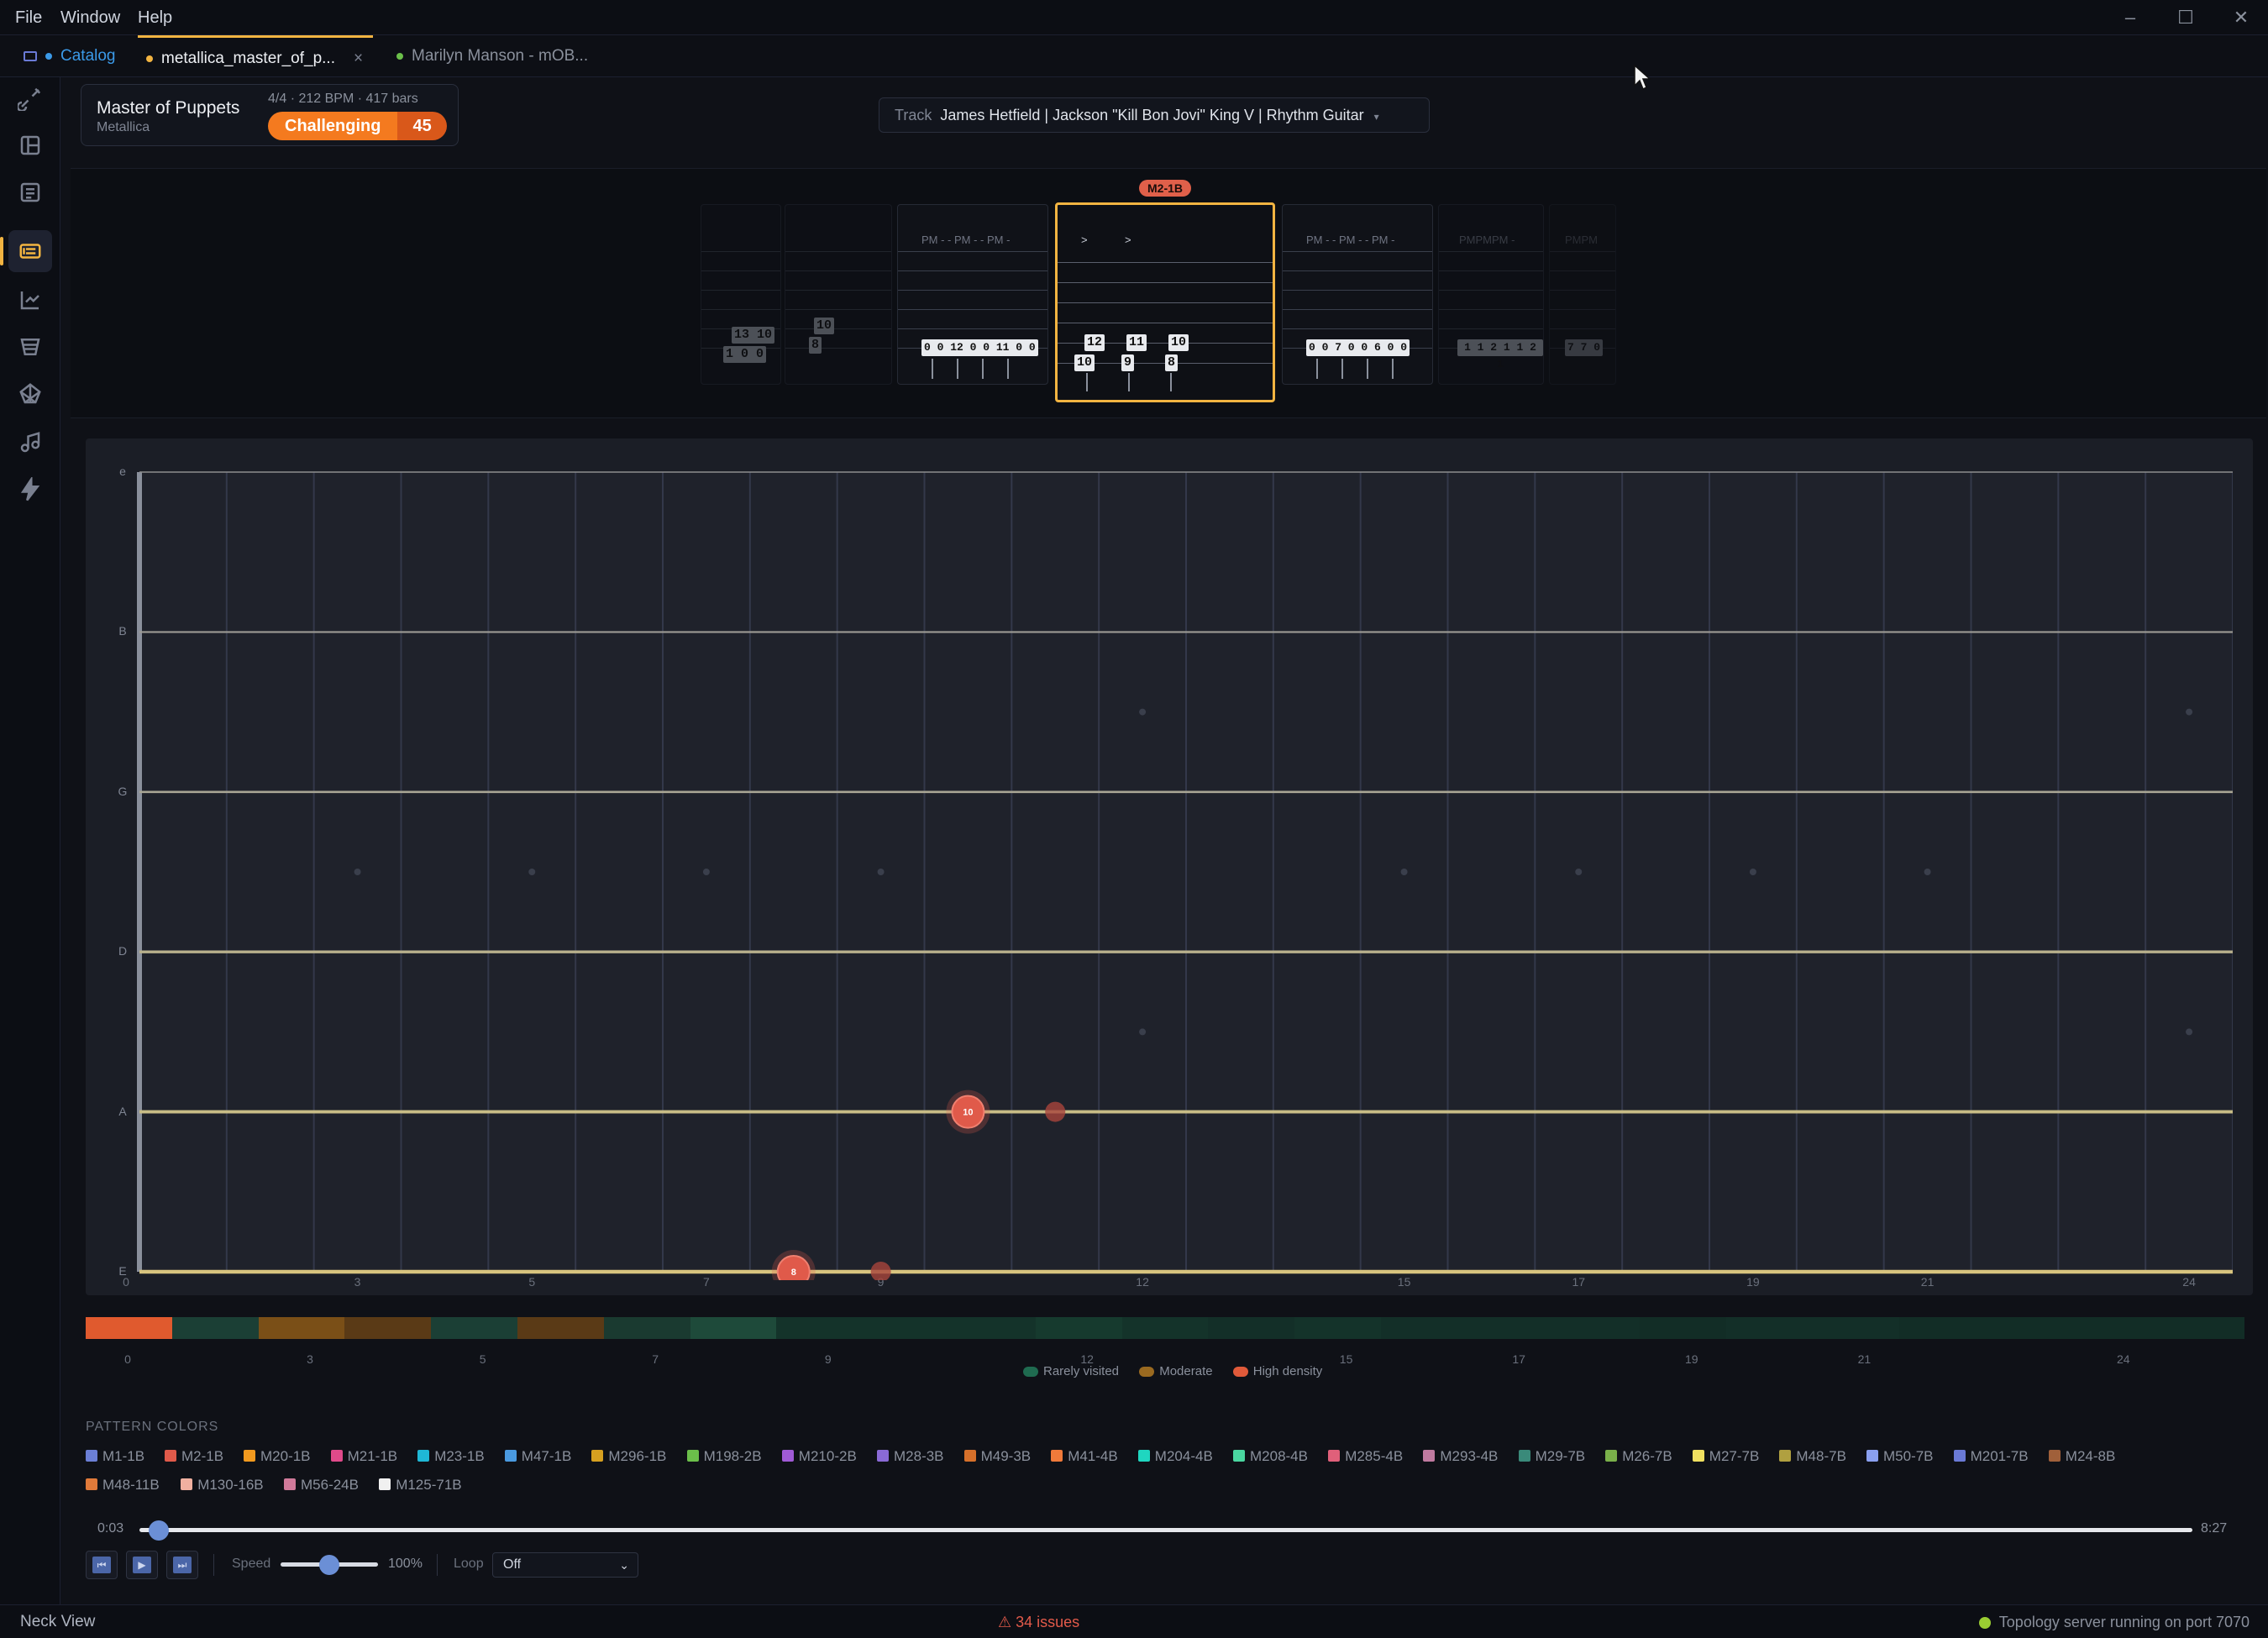 This screenshot has height=1638, width=2268. What do you see at coordinates (512, 1564) in the screenshot?
I see `loop-value: Off` at bounding box center [512, 1564].